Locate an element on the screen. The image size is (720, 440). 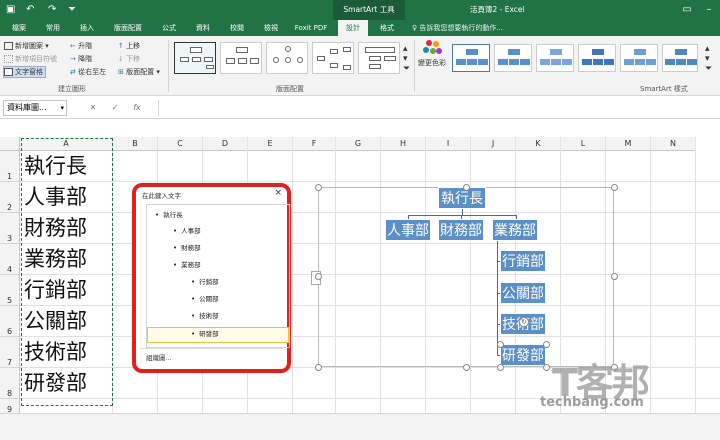
text-pane-item: • 財務部 is located at coordinates (187, 247).